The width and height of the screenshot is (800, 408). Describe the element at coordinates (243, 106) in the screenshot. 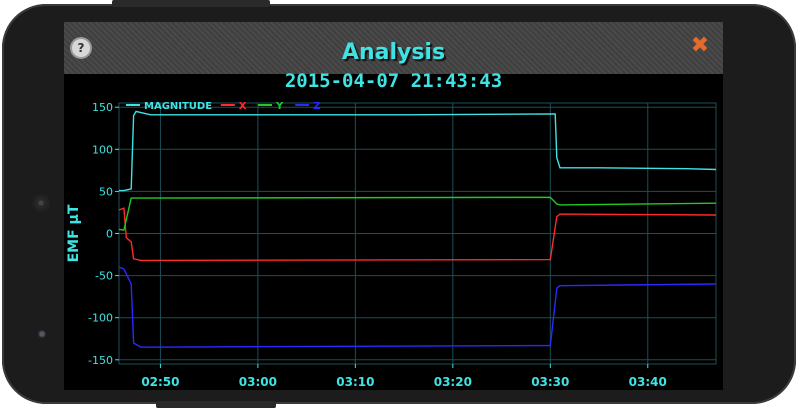

I see `legend-label-x: X` at that location.